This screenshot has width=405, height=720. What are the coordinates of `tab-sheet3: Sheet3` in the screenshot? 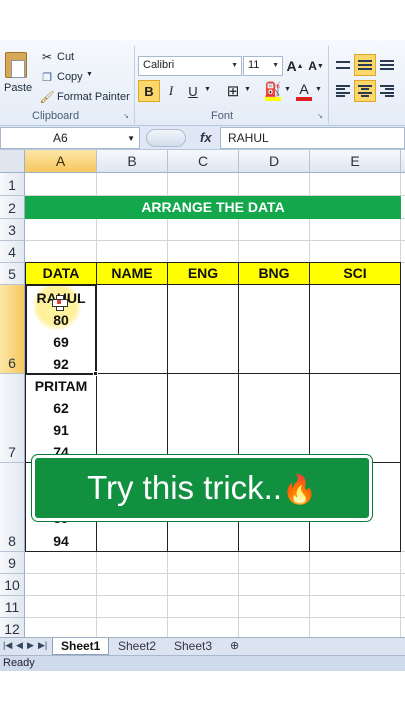 It's located at (193, 646).